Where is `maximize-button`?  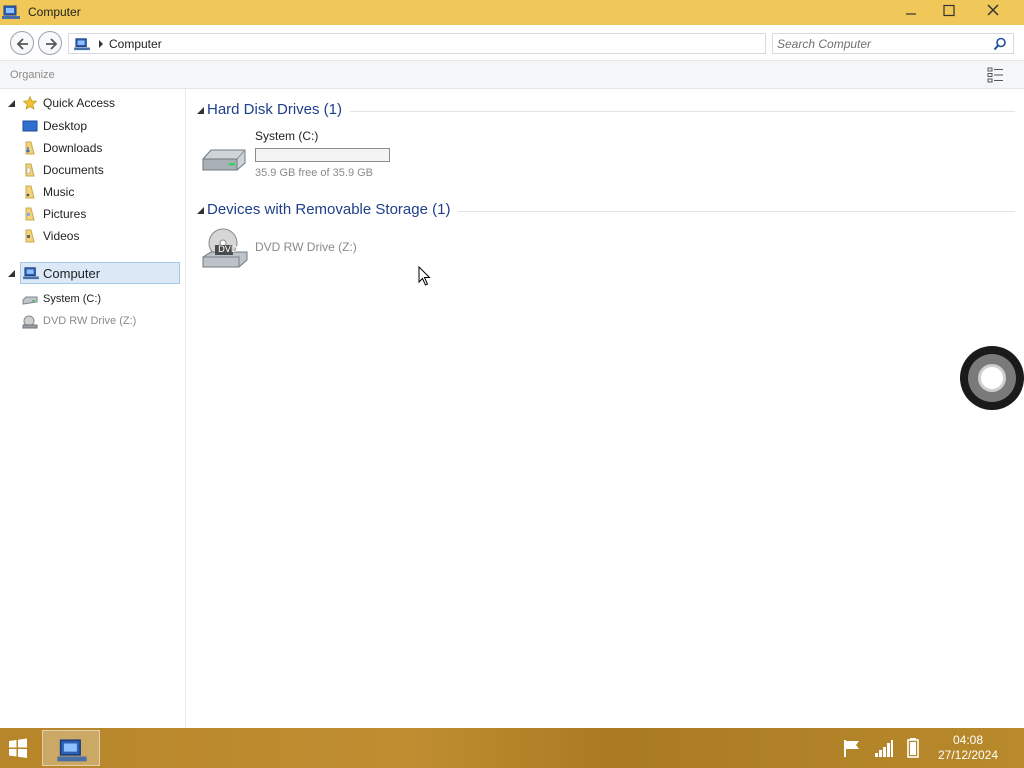 maximize-button is located at coordinates (950, 11).